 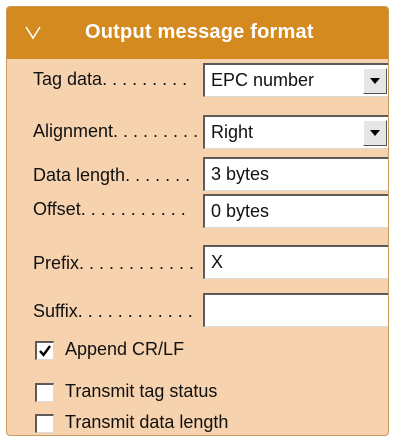 What do you see at coordinates (295, 310) in the screenshot?
I see `suffix-input` at bounding box center [295, 310].